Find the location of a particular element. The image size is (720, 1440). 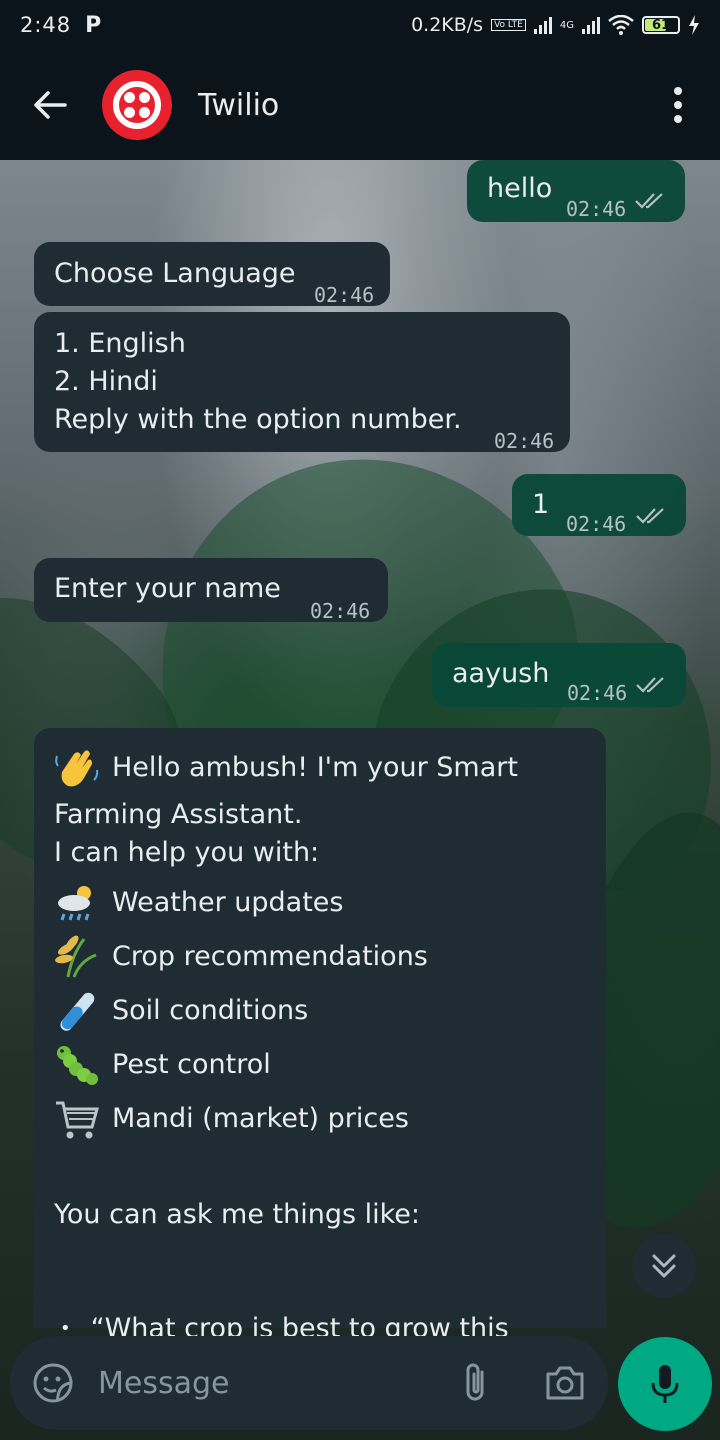

network-type: 4G is located at coordinates (566, 25).